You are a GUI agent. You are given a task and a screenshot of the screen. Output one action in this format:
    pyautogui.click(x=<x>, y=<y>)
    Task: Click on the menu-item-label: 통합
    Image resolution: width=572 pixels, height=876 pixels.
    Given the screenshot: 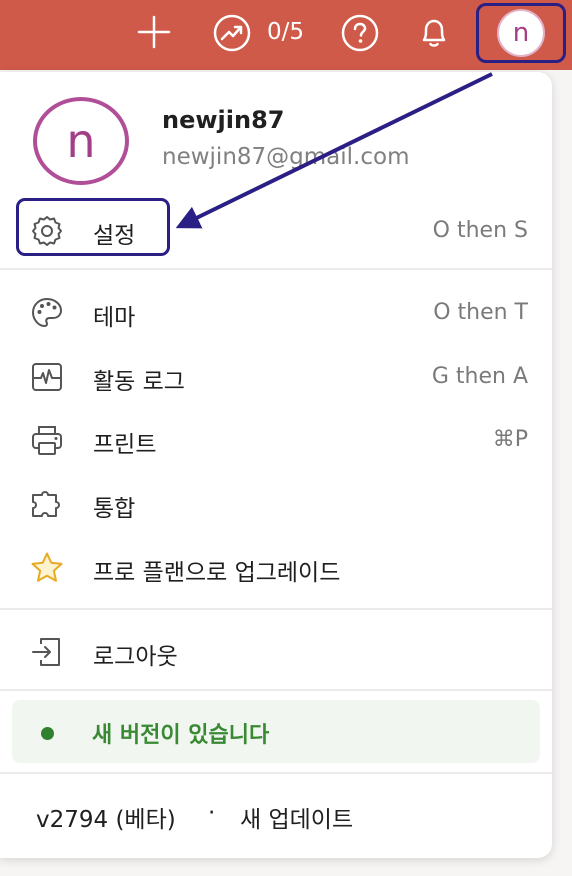 What is the action you would take?
    pyautogui.click(x=114, y=509)
    